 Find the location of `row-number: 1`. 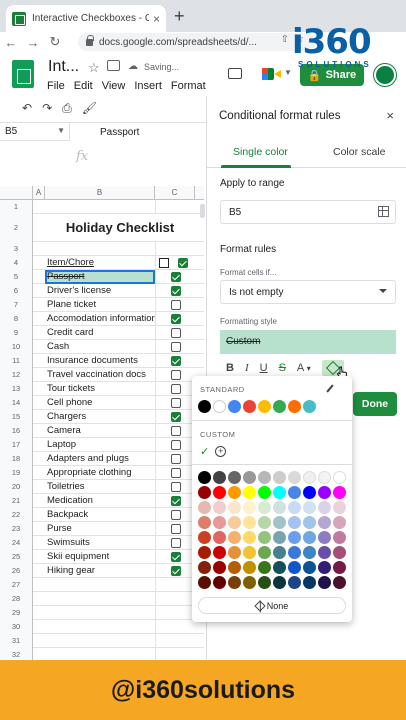

row-number: 1 is located at coordinates (16, 207).